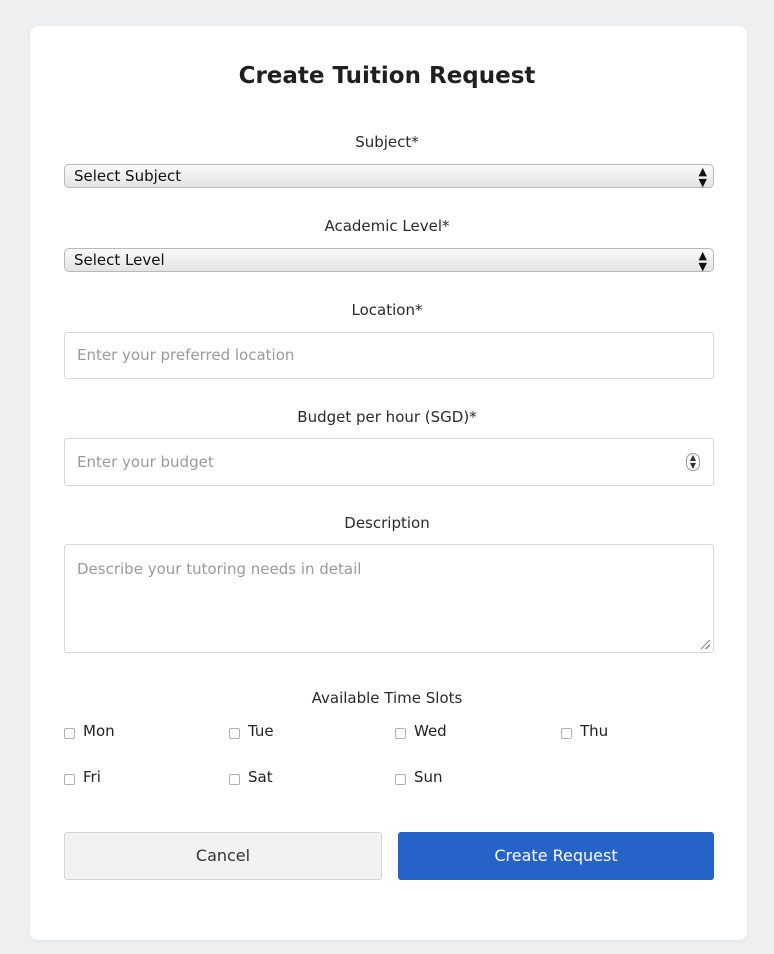 The width and height of the screenshot is (774, 954). Describe the element at coordinates (219, 569) in the screenshot. I see `description-placeholder: Describe your tutoring needs in detail` at that location.